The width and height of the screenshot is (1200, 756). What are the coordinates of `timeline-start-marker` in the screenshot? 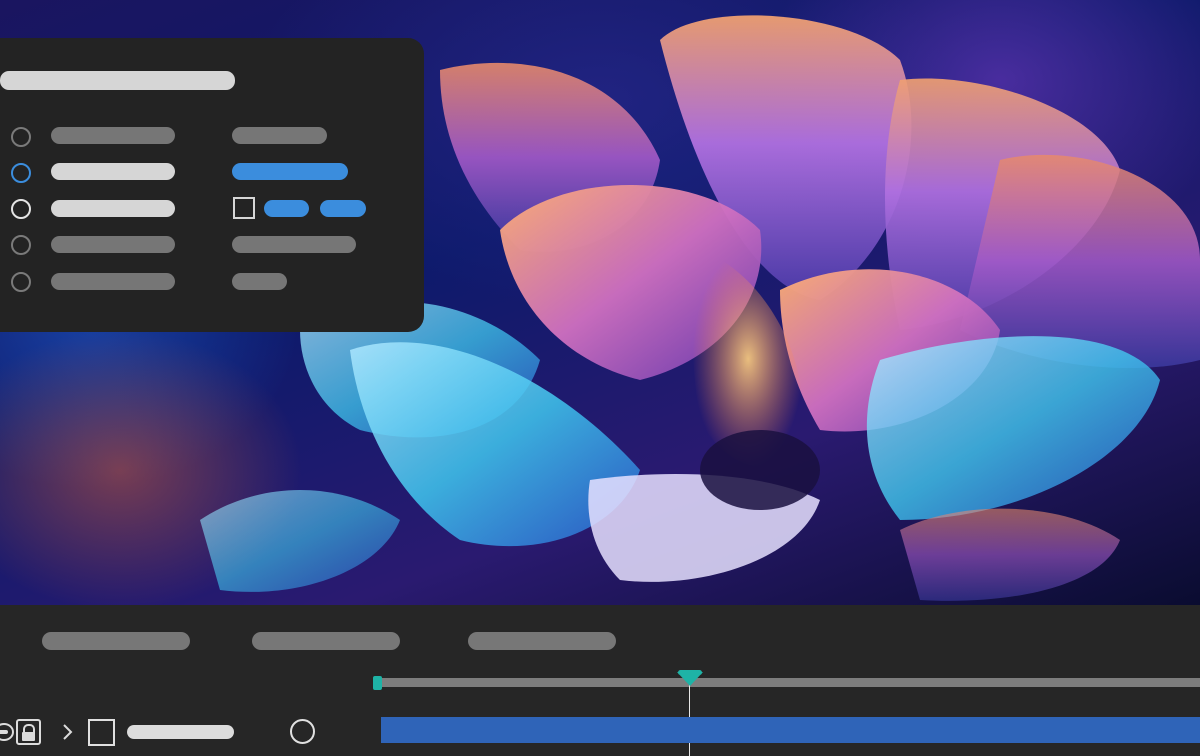 It's located at (377, 683).